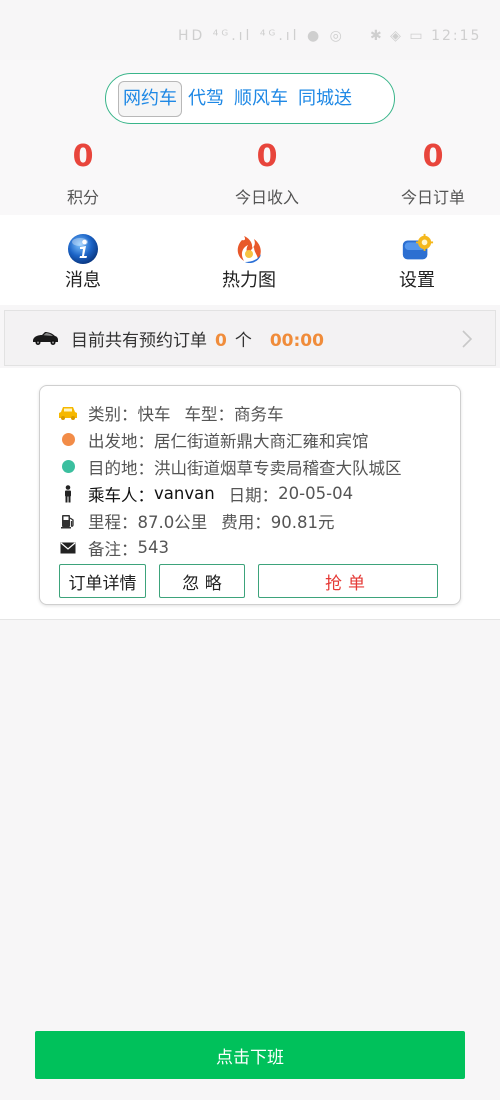  What do you see at coordinates (243, 340) in the screenshot?
I see `booking-unit: 个` at bounding box center [243, 340].